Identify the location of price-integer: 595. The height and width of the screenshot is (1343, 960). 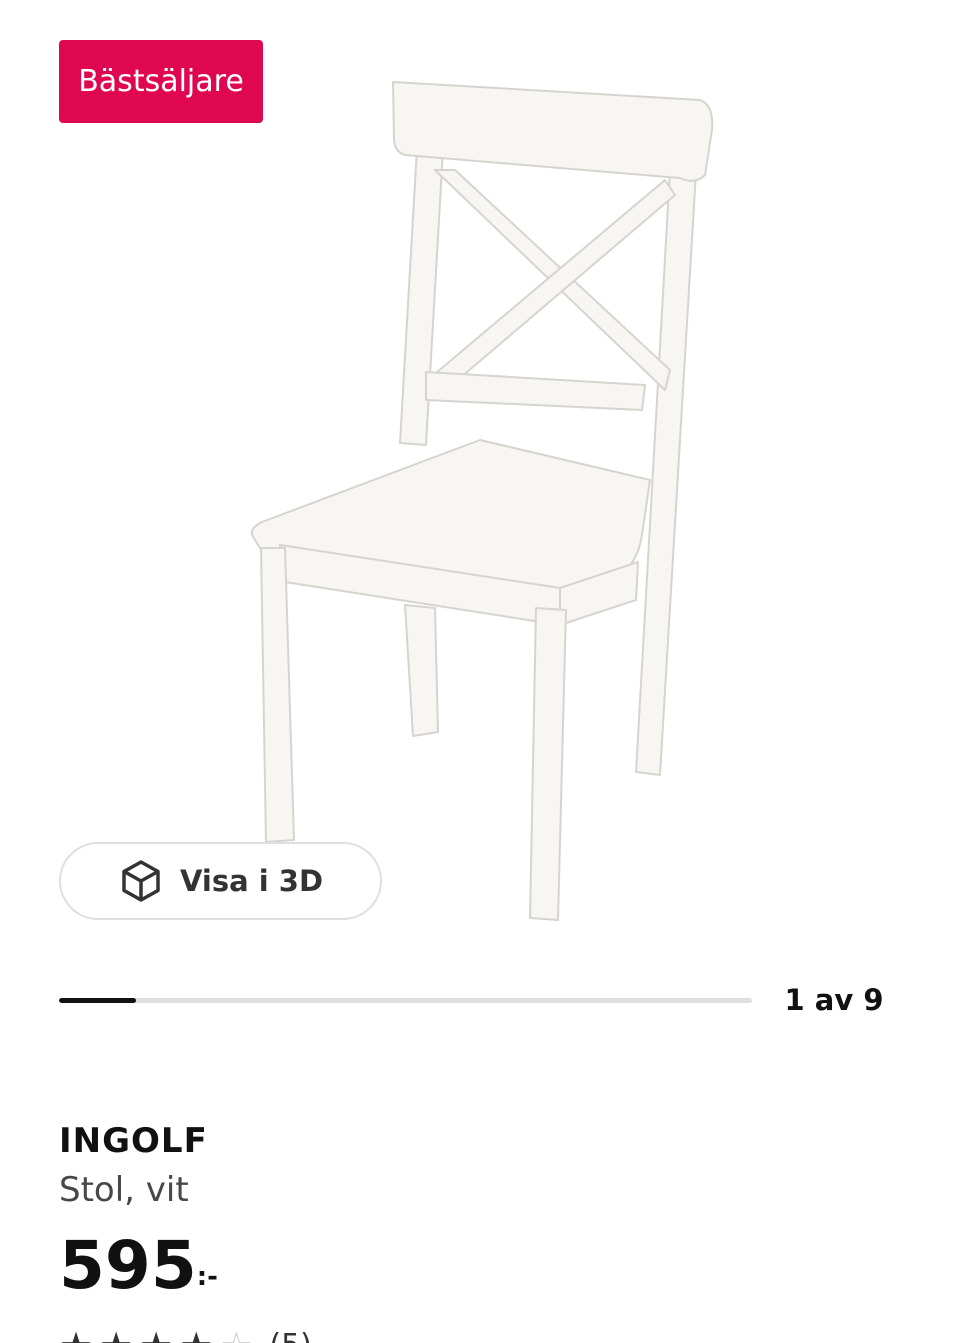
(128, 1265).